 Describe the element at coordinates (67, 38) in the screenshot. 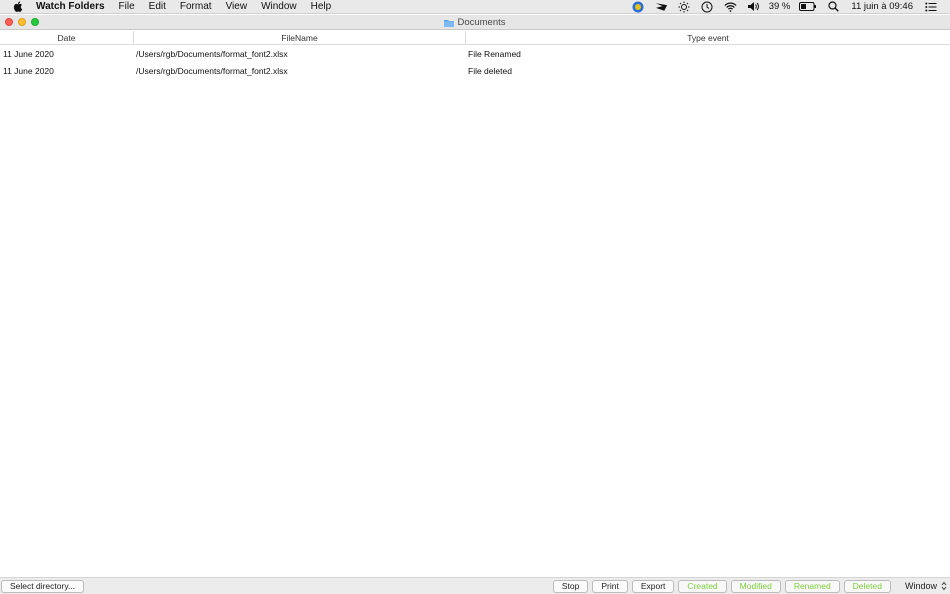

I see `column-header-date: Date` at that location.